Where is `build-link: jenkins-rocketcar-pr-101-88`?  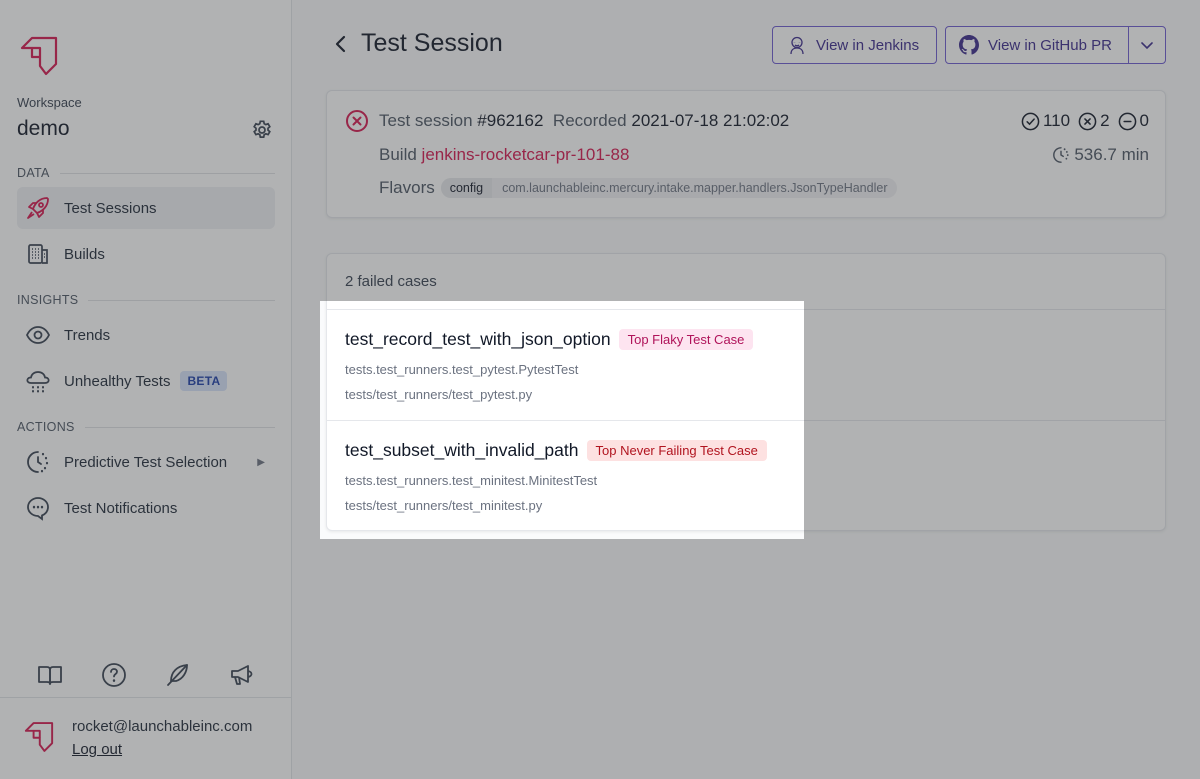 build-link: jenkins-rocketcar-pr-101-88 is located at coordinates (526, 154).